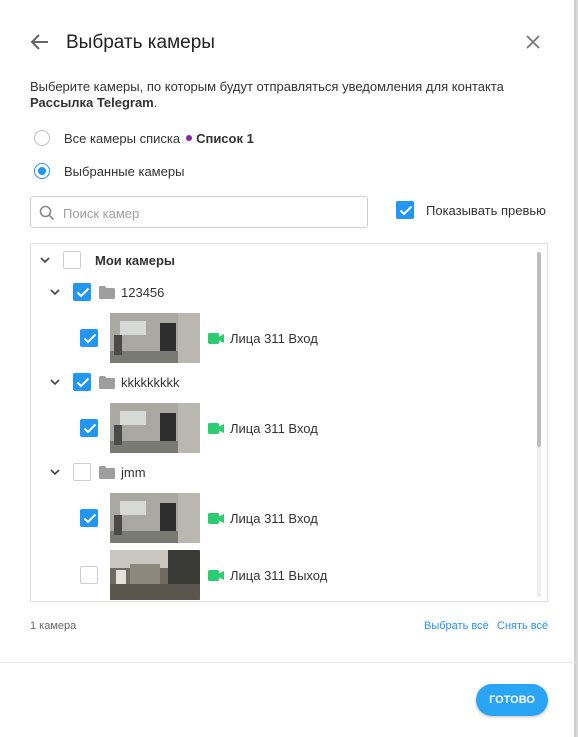 Image resolution: width=578 pixels, height=737 pixels. What do you see at coordinates (124, 171) in the screenshot?
I see `radio-selected-cameras-label: Выбранные камеры` at bounding box center [124, 171].